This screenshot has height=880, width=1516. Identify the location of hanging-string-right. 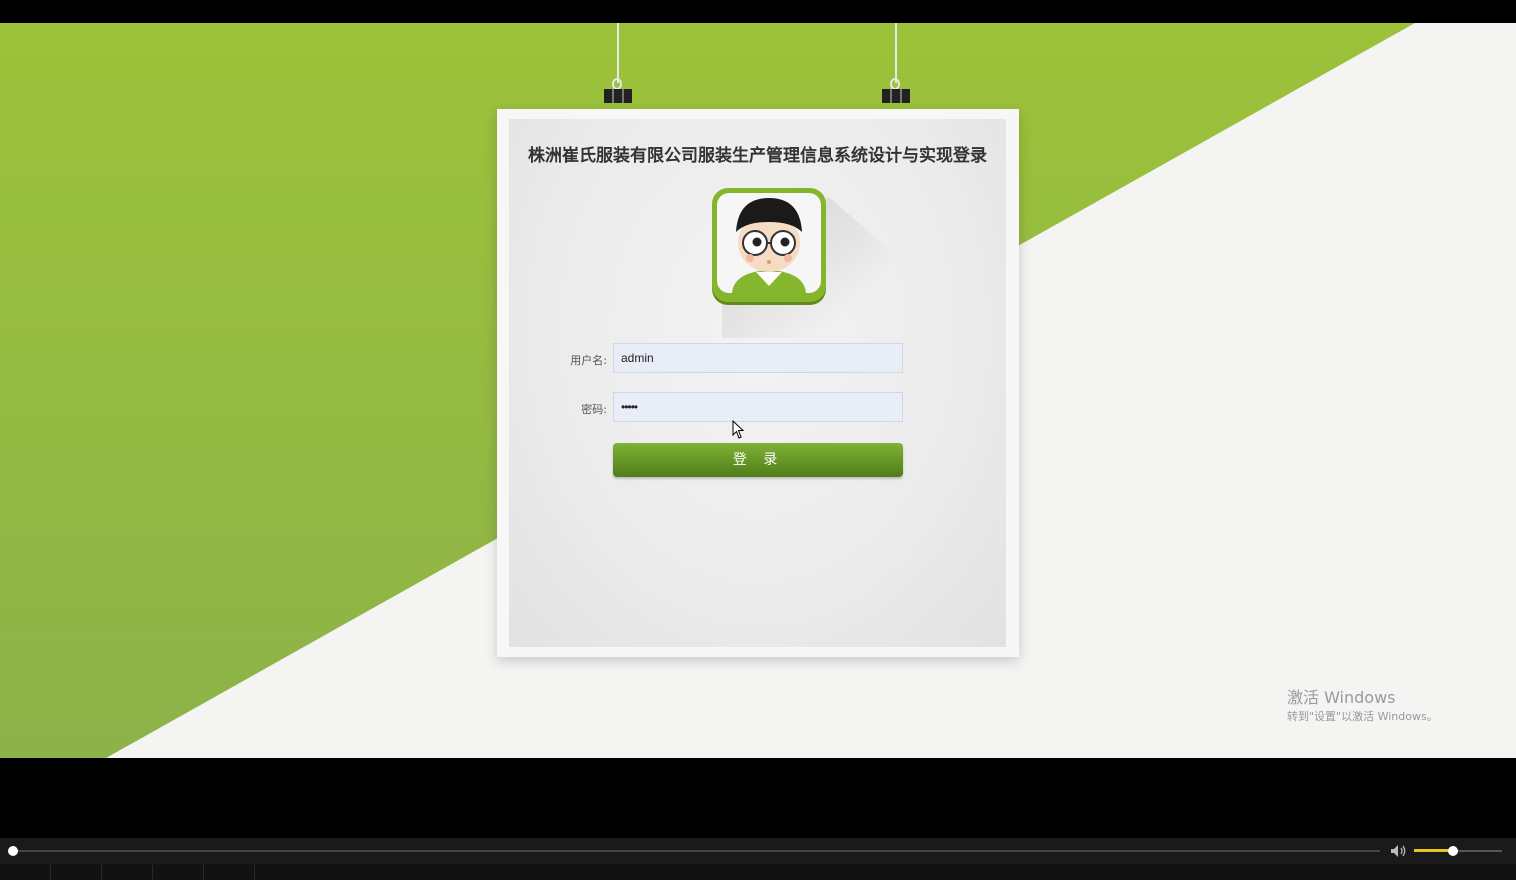
(896, 53).